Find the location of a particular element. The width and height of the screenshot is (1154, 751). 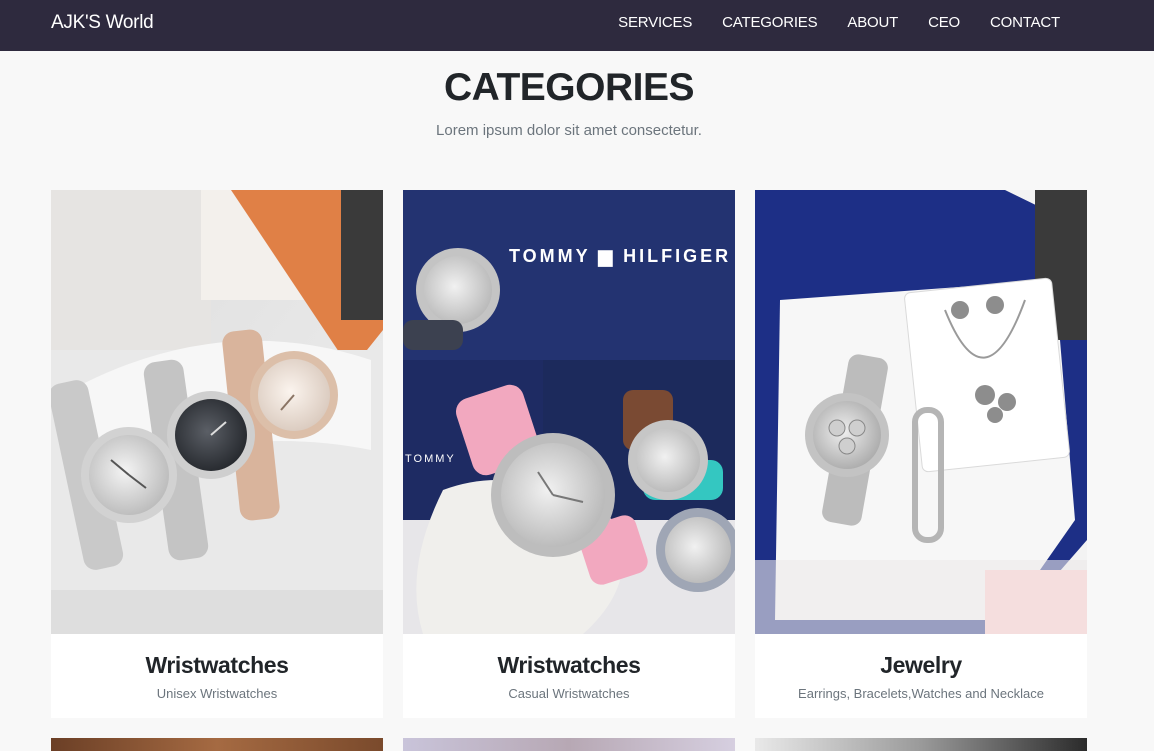

nav-link-categories: CATEGORIES is located at coordinates (769, 22).